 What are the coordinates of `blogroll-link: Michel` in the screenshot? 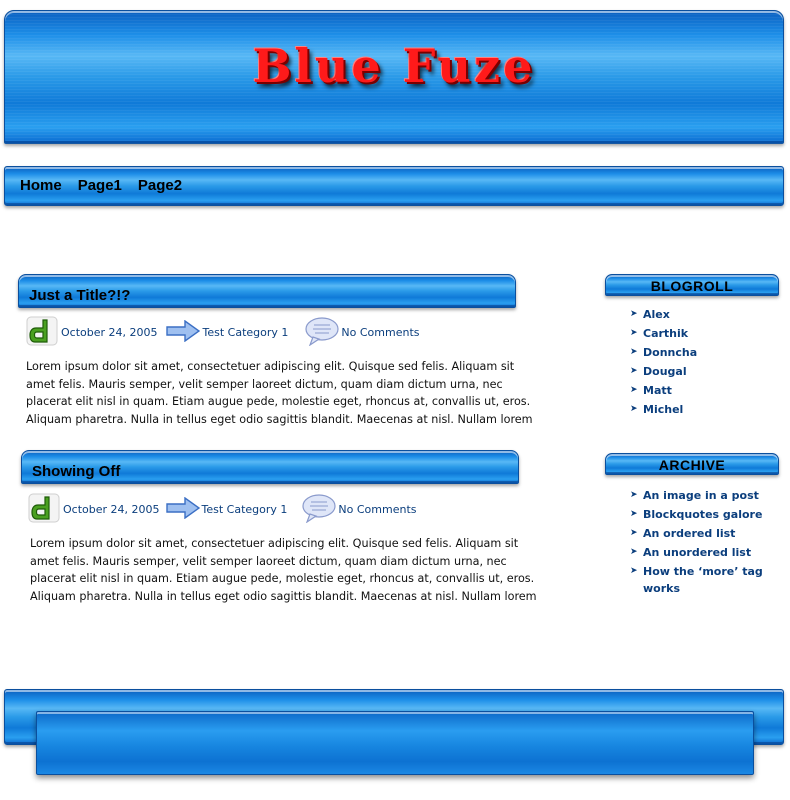 It's located at (663, 409).